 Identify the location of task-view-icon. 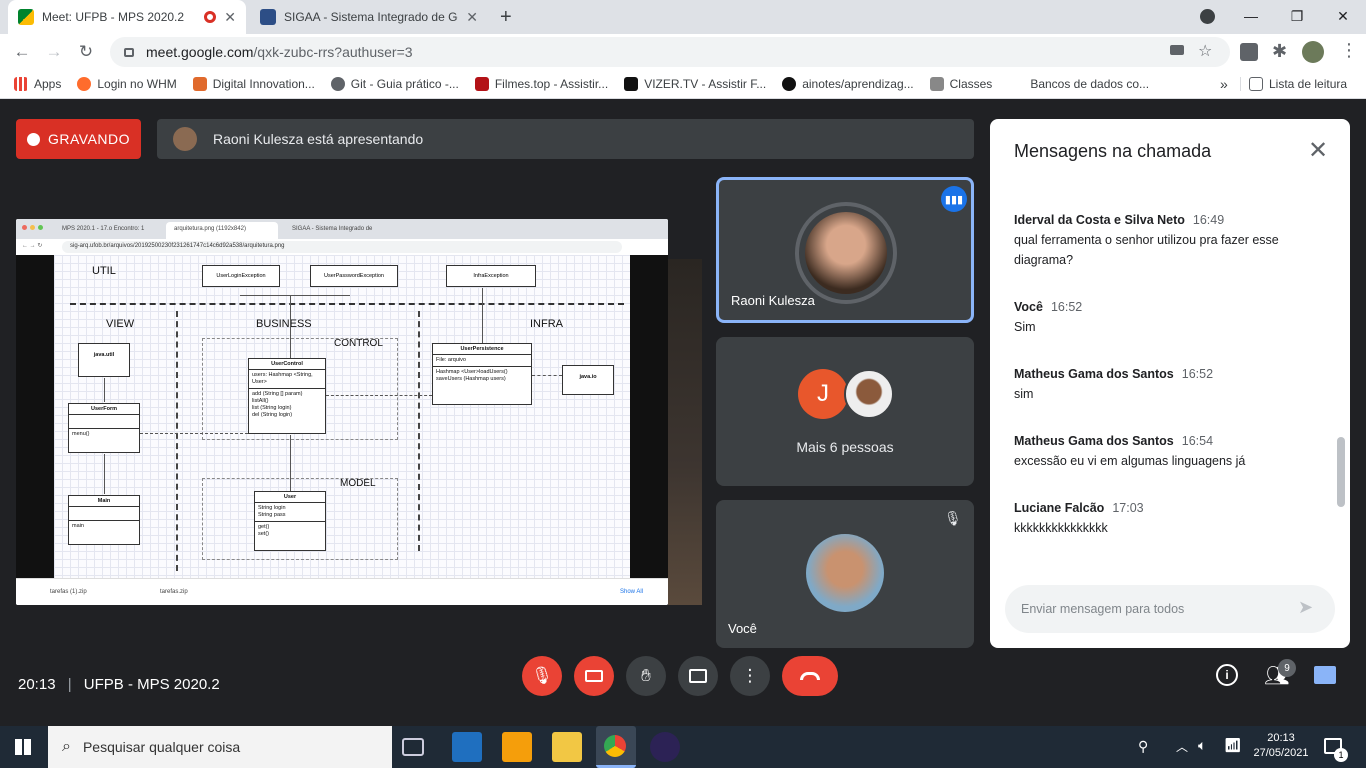
(413, 747).